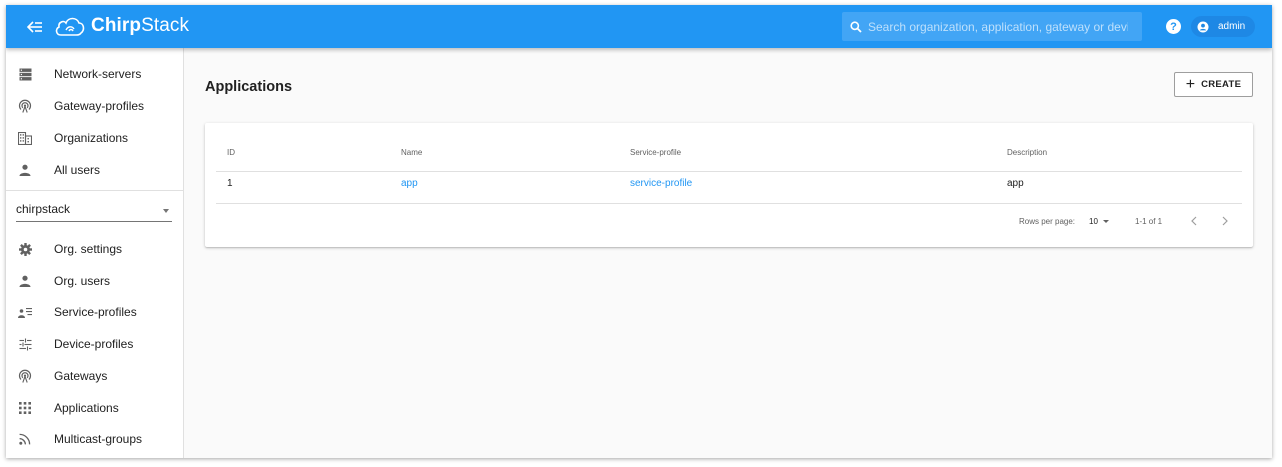 This screenshot has height=467, width=1282. What do you see at coordinates (729, 171) in the screenshot?
I see `header-divider` at bounding box center [729, 171].